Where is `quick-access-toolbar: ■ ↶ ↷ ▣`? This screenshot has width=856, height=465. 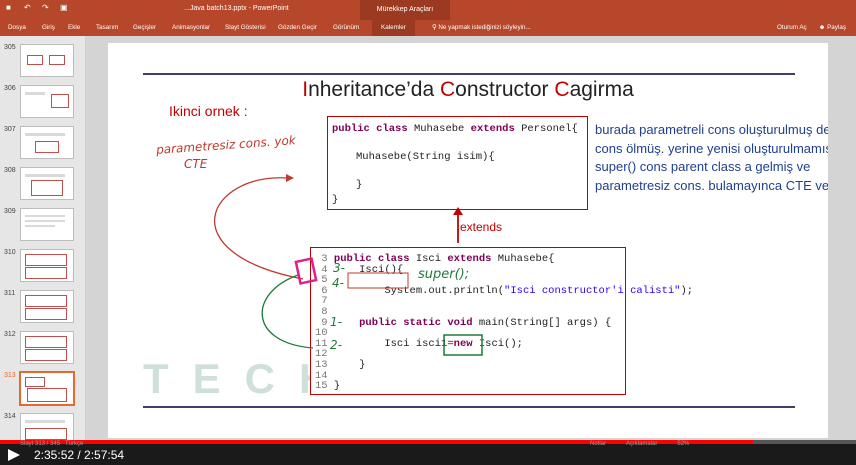 quick-access-toolbar: ■ ↶ ↷ ▣ is located at coordinates (37, 8).